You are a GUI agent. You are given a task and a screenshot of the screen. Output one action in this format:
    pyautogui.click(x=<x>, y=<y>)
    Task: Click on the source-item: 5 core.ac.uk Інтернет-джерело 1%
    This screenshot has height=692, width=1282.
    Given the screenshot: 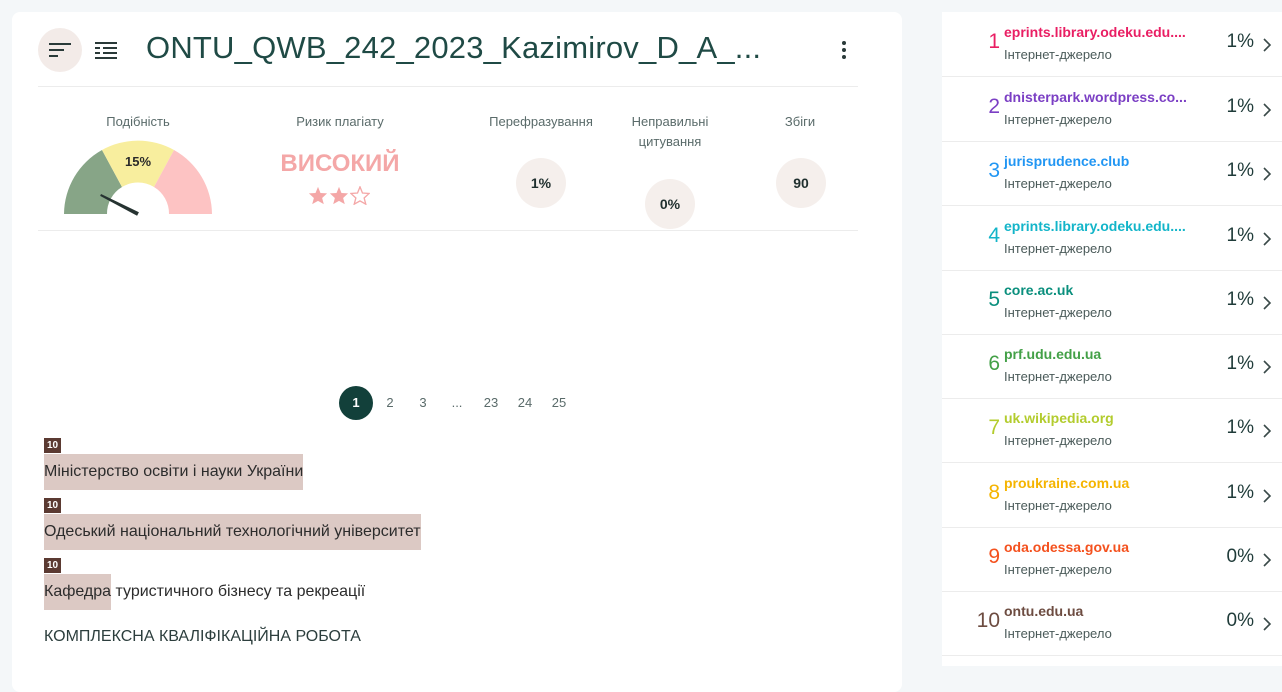 What is the action you would take?
    pyautogui.click(x=1112, y=302)
    